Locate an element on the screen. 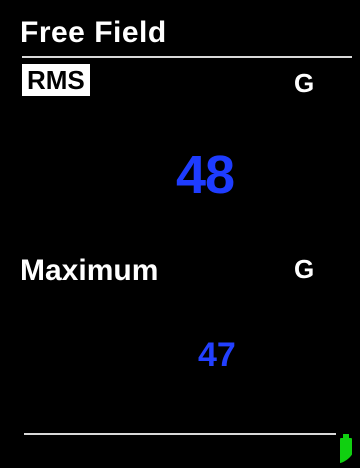 This screenshot has height=468, width=360. rms-label: RMS is located at coordinates (56, 80).